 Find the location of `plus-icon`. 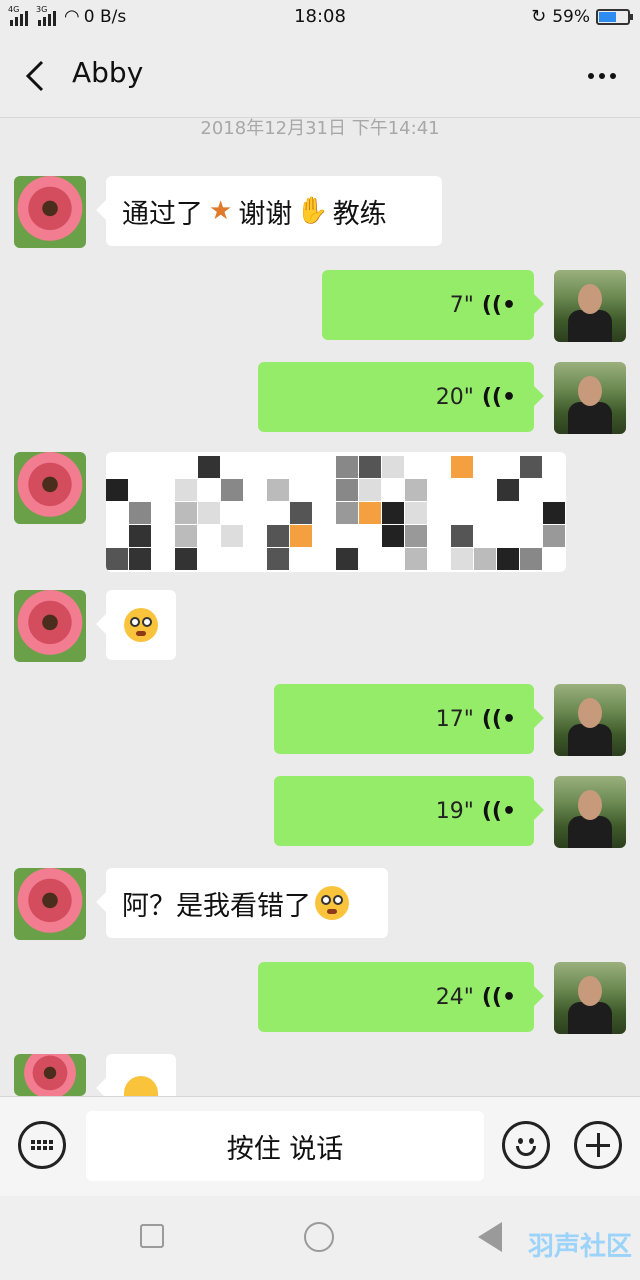

plus-icon is located at coordinates (598, 1145).